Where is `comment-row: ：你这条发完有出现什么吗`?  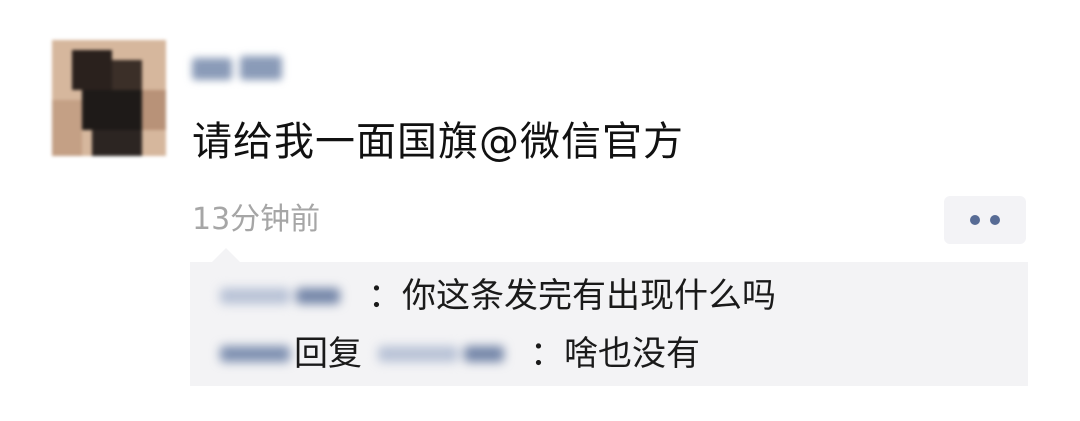
comment-row: ：你这条发完有出现什么吗 is located at coordinates (609, 296).